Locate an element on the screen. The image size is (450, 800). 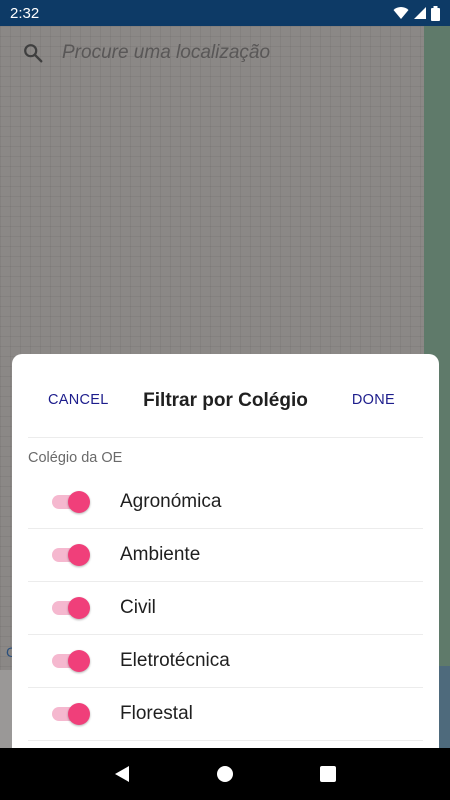
recents-button is located at coordinates (328, 774).